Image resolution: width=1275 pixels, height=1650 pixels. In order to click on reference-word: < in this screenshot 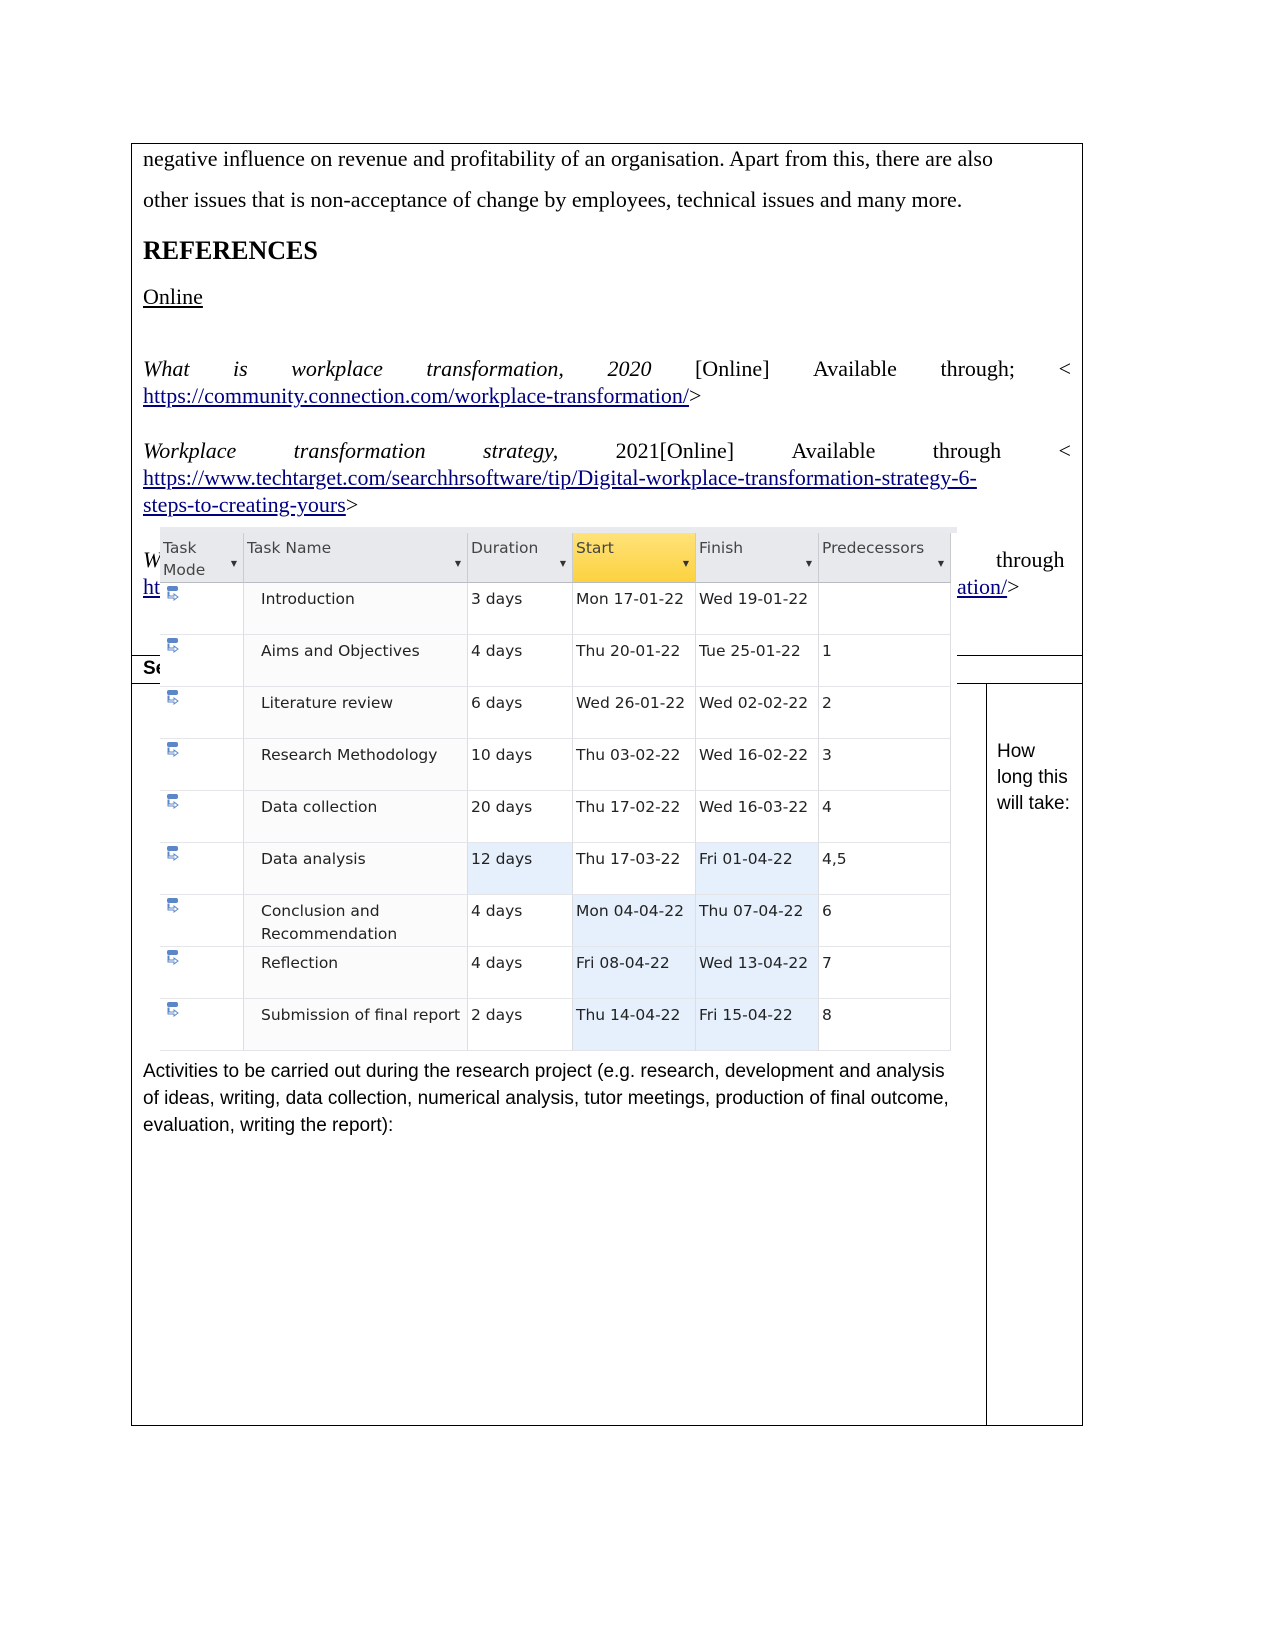, I will do `click(1064, 450)`.